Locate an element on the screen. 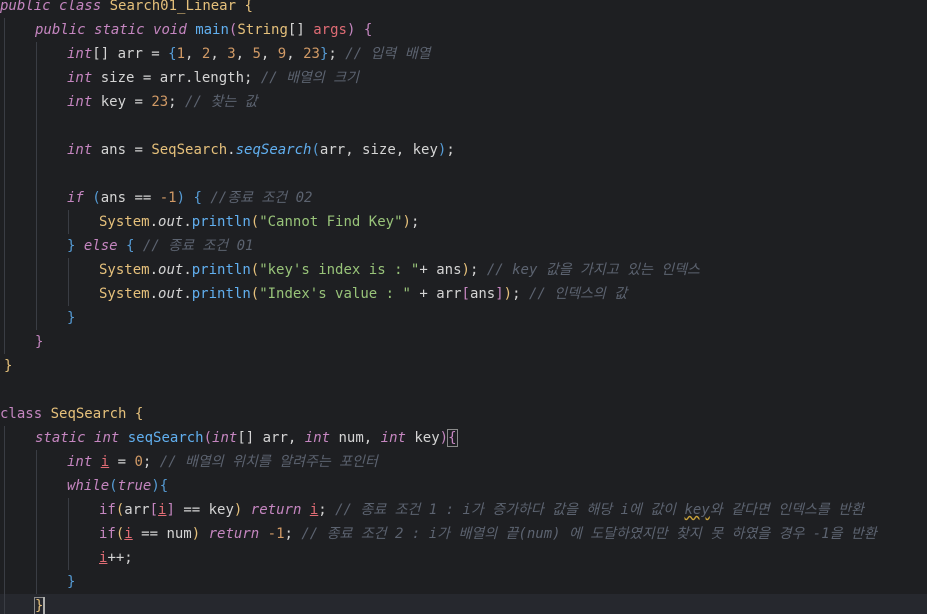 The width and height of the screenshot is (927, 614). token: out is located at coordinates (171, 270).